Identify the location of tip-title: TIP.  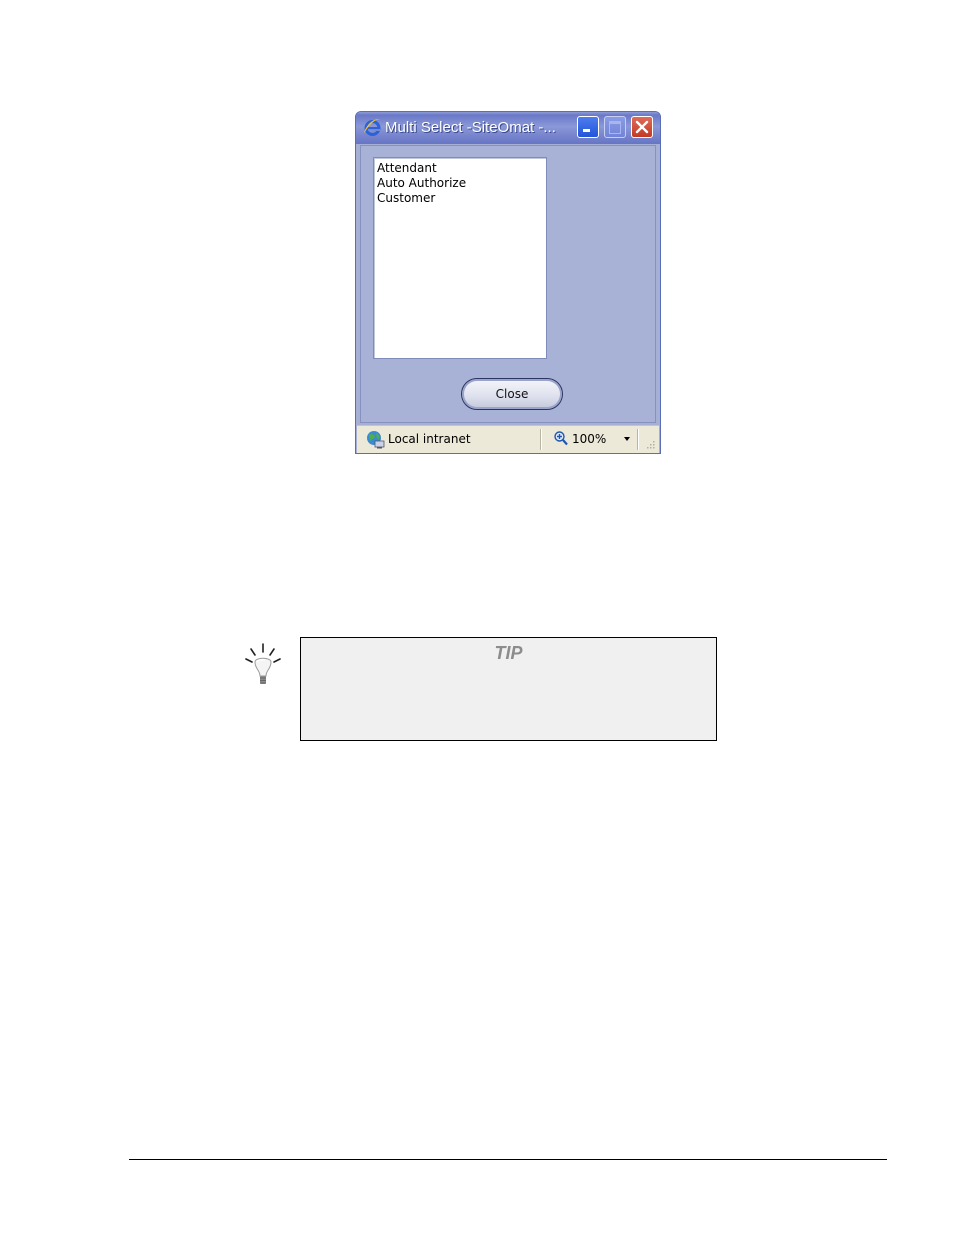
(508, 653).